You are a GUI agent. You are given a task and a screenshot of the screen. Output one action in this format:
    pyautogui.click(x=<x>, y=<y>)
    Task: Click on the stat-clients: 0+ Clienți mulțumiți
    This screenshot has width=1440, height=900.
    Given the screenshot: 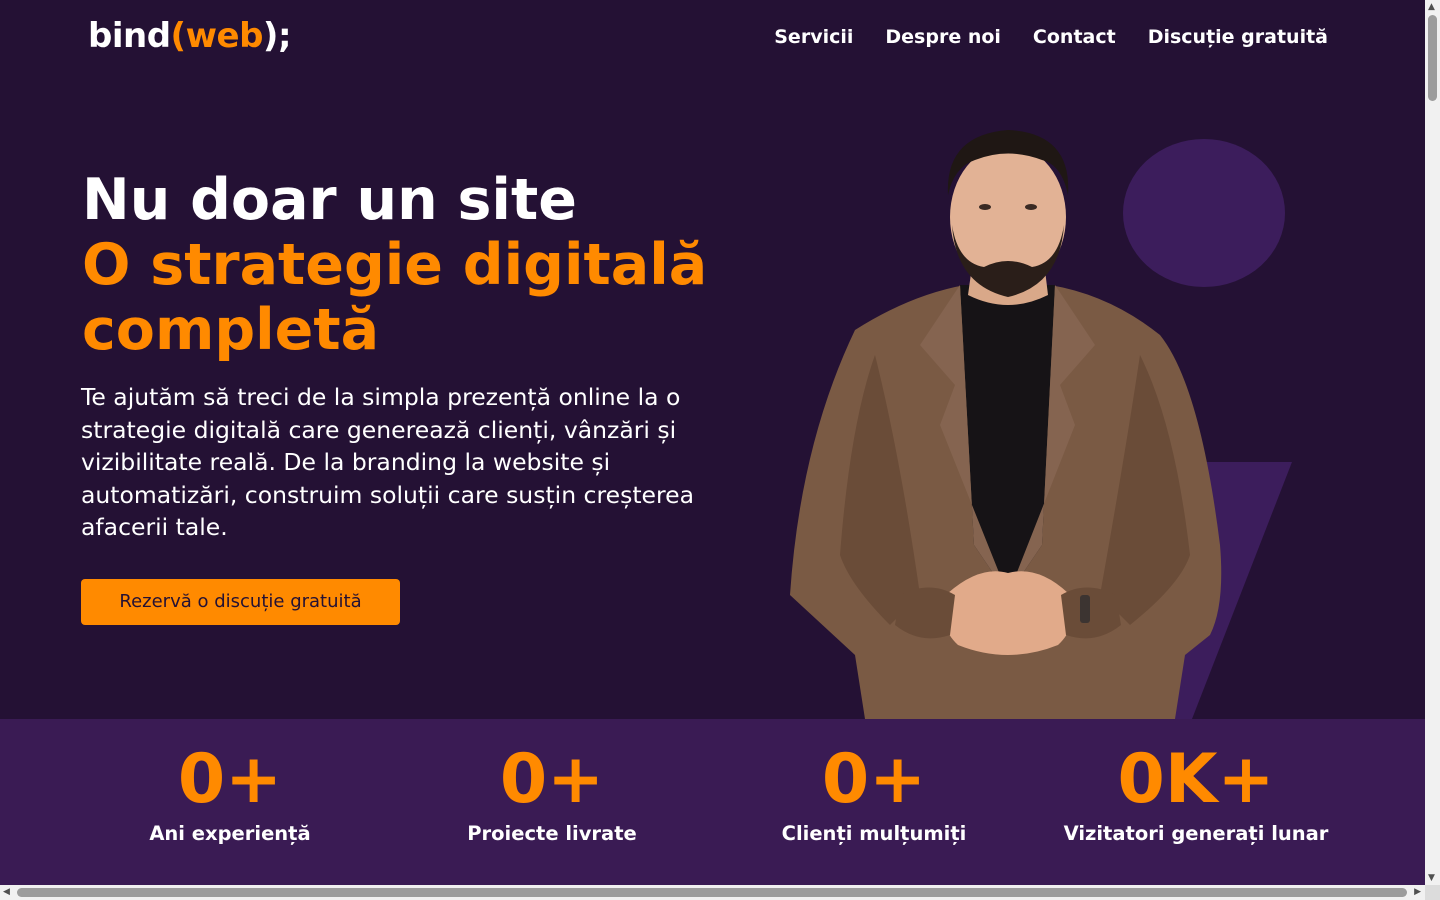 What is the action you would take?
    pyautogui.click(x=874, y=783)
    